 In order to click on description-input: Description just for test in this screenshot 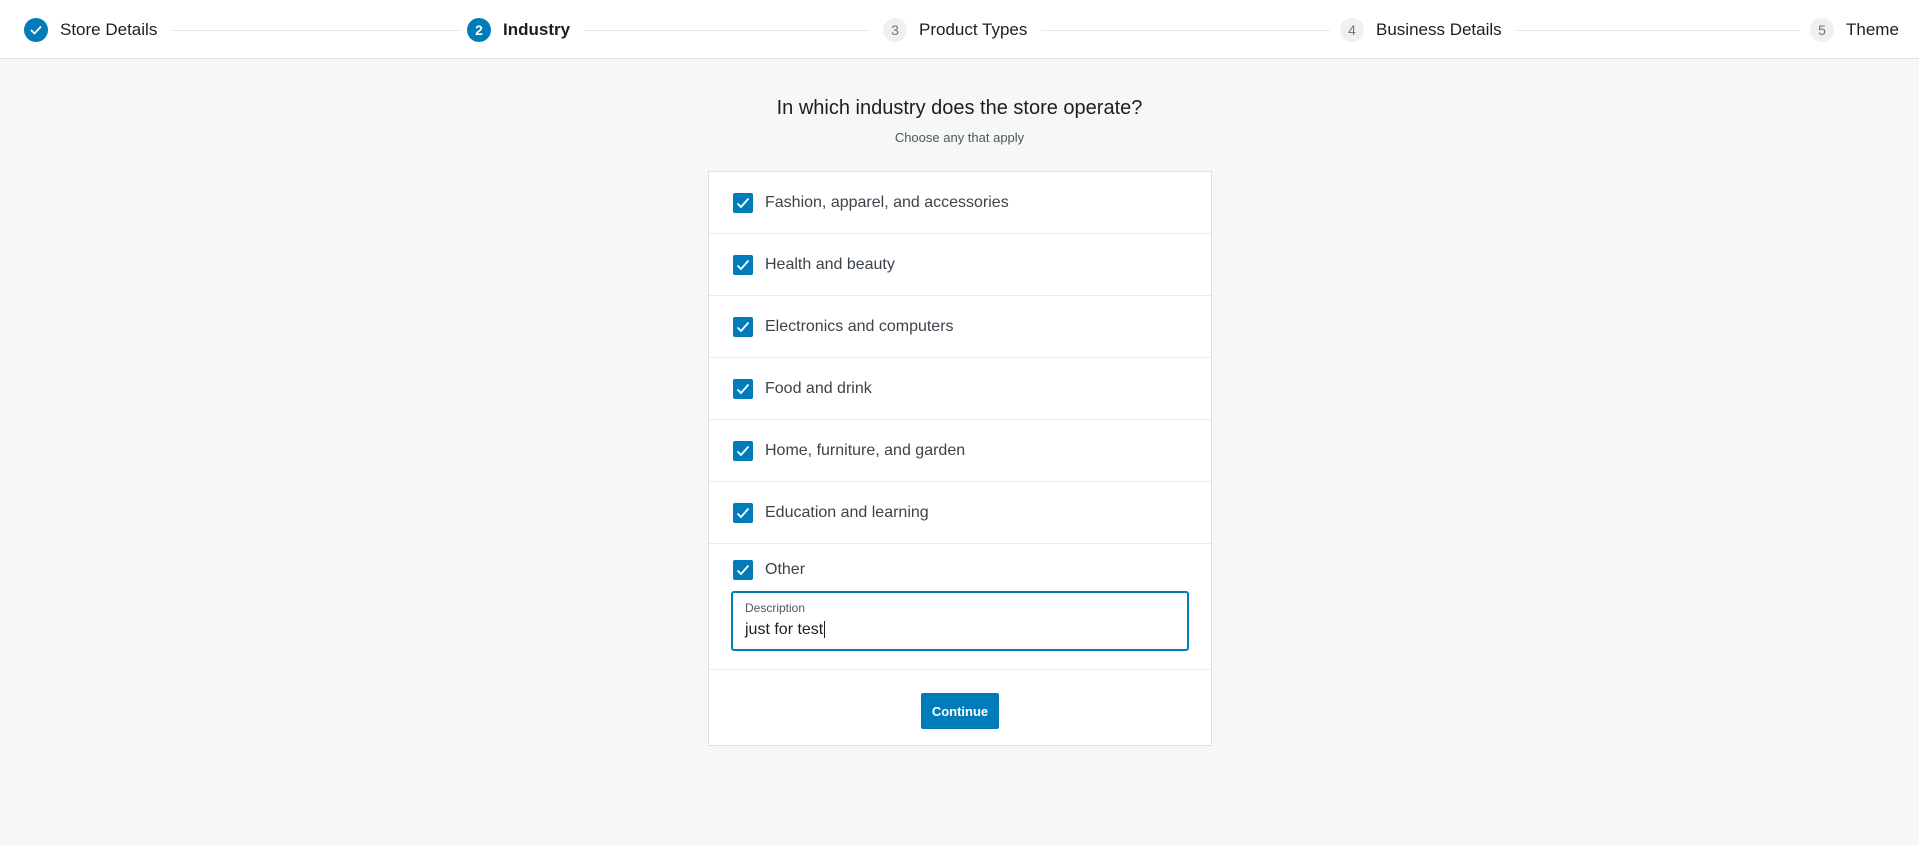, I will do `click(960, 621)`.